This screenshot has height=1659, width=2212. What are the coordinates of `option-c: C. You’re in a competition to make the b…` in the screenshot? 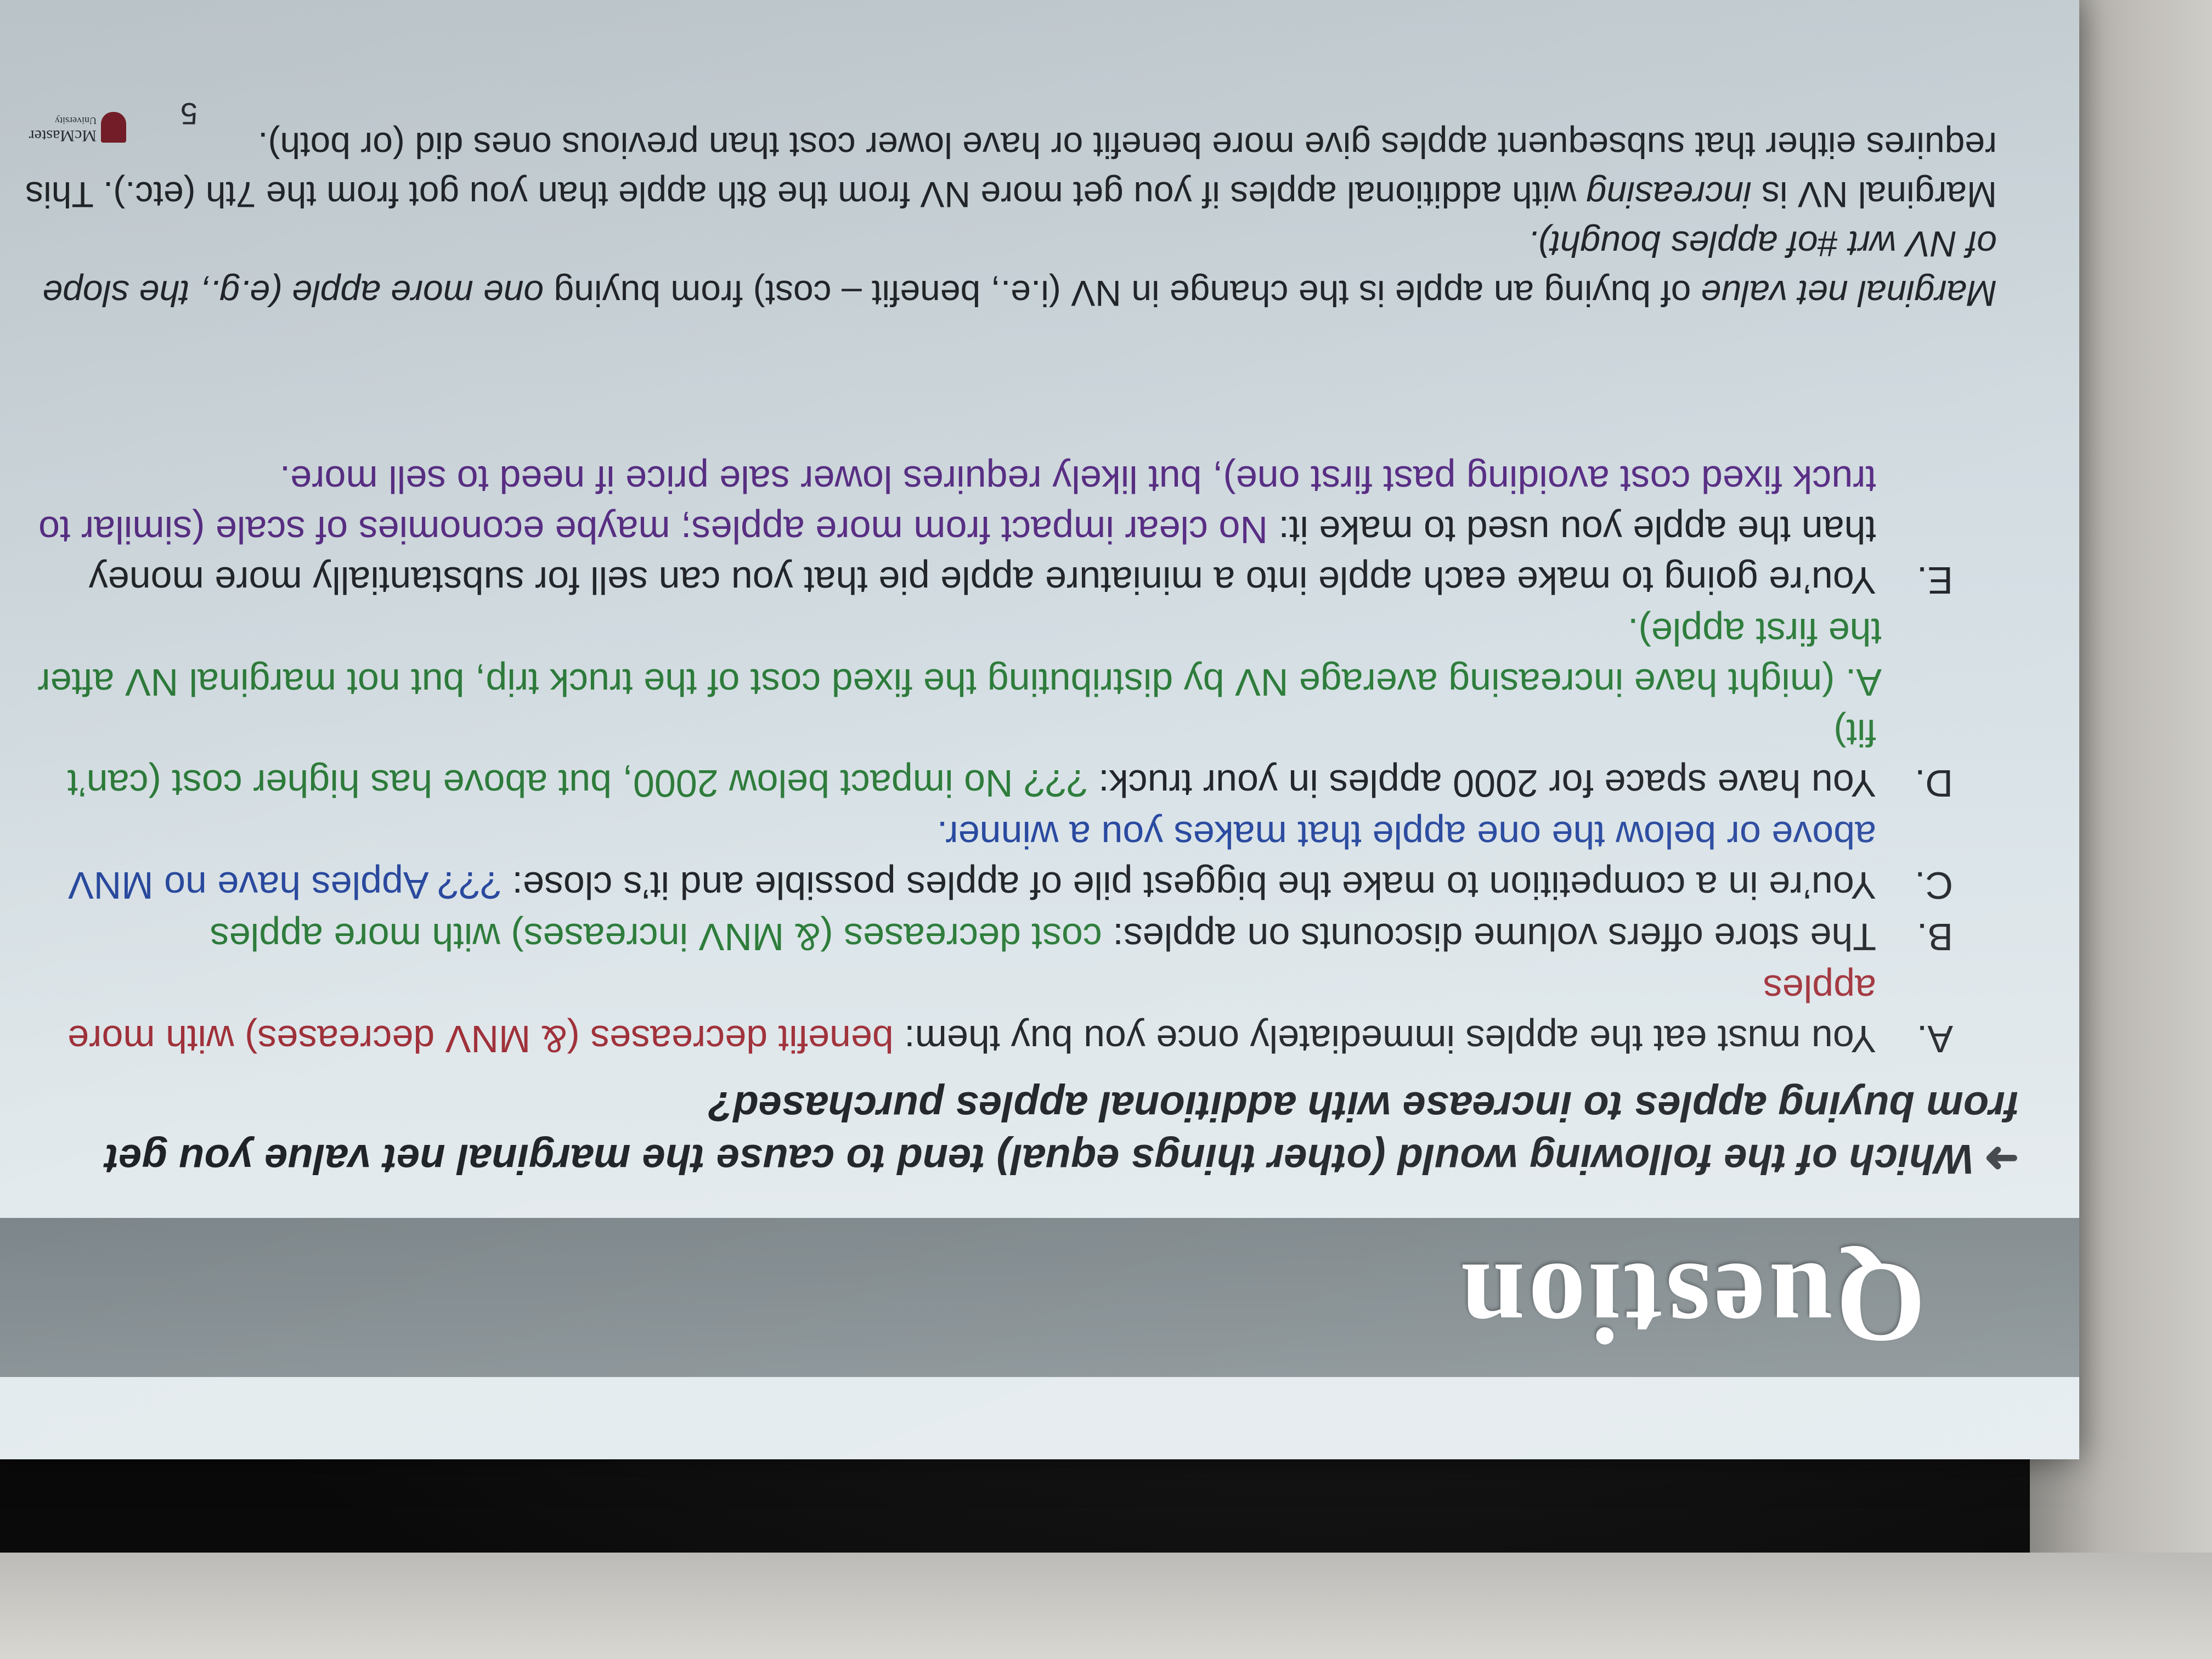 It's located at (993, 861).